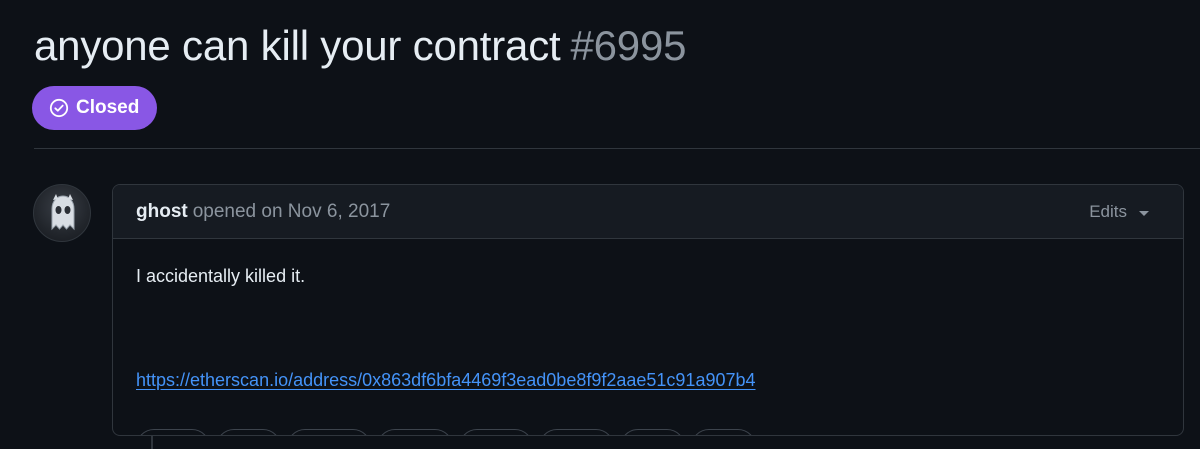 The image size is (1200, 449). I want to click on header-divider, so click(617, 148).